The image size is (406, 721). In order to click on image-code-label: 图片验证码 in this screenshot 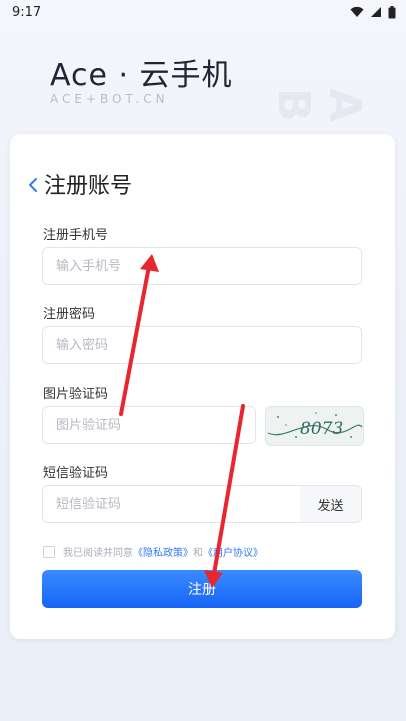, I will do `click(76, 394)`.